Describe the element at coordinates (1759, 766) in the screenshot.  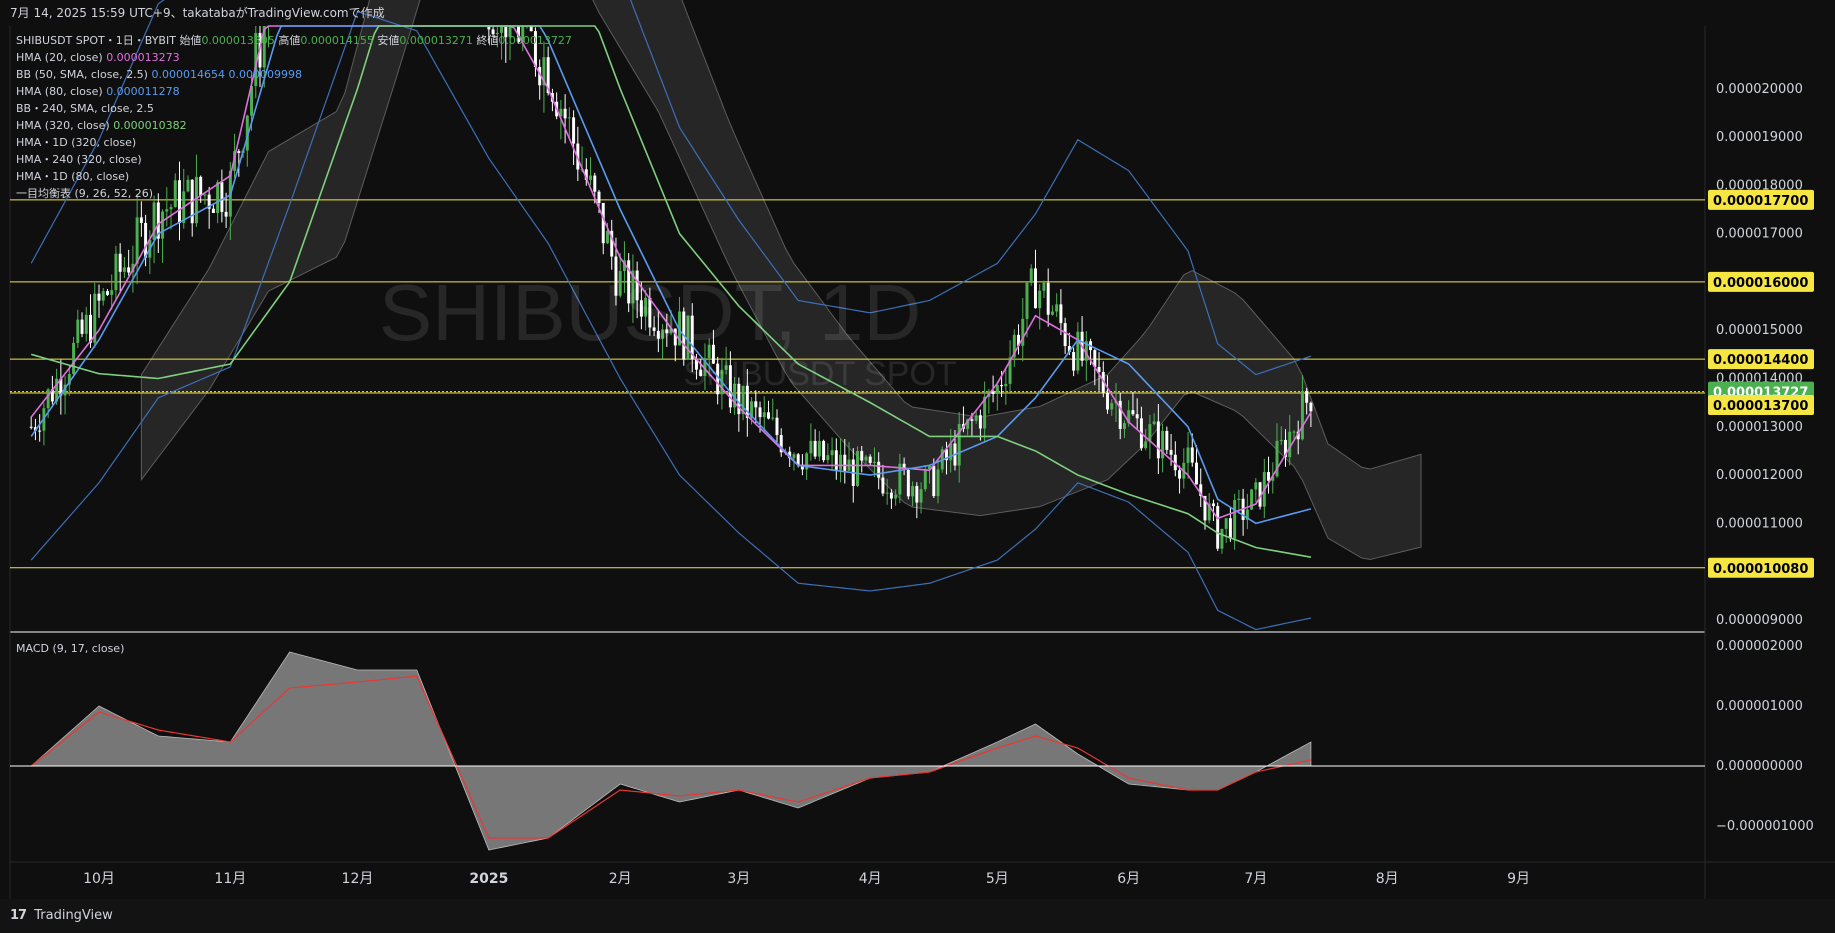
I see `macd-tick-label: 0.000000000` at that location.